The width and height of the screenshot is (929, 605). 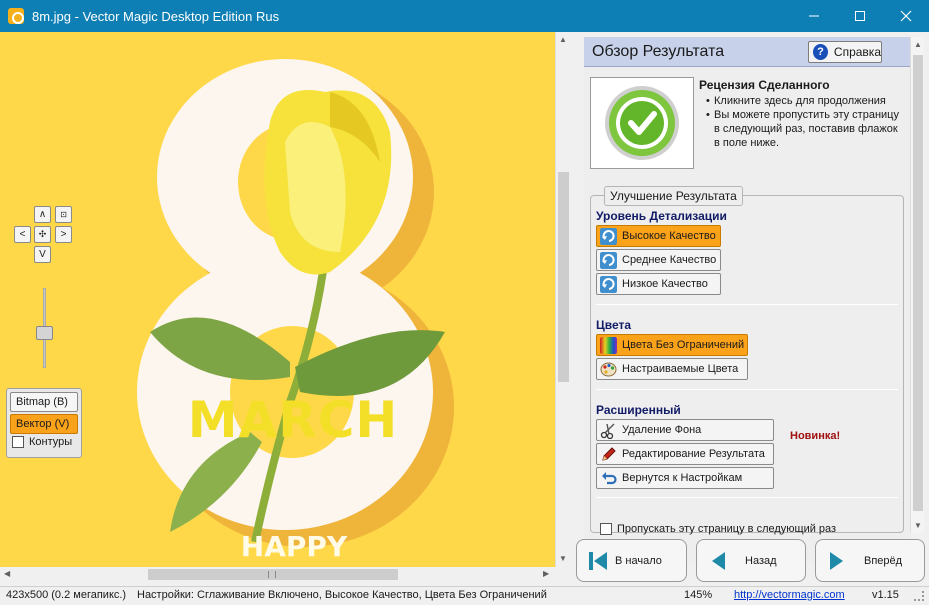 I want to click on scroll-left-icon: ◀, so click(x=7, y=573).